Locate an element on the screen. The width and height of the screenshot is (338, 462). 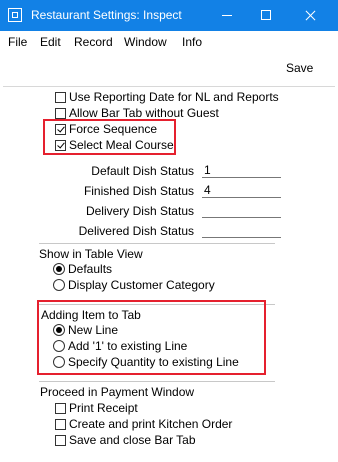
kitchen-order-label: Create and print Kitchen Order is located at coordinates (151, 424).